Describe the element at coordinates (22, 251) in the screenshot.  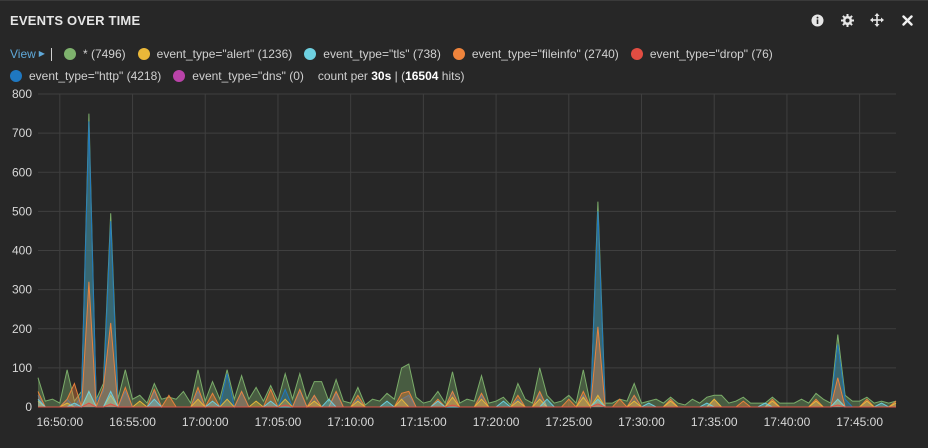
I see `y-tick-label: 400` at that location.